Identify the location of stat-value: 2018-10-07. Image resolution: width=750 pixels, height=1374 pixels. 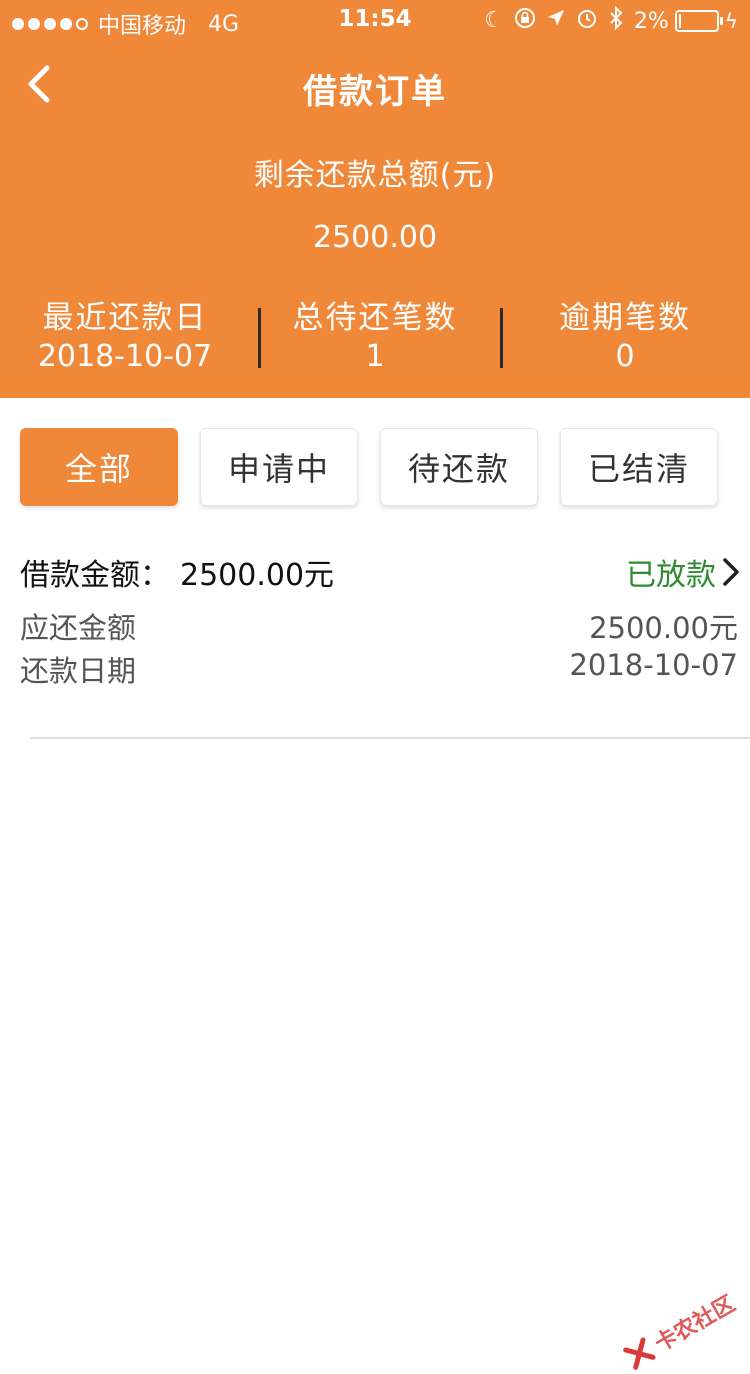
(125, 356).